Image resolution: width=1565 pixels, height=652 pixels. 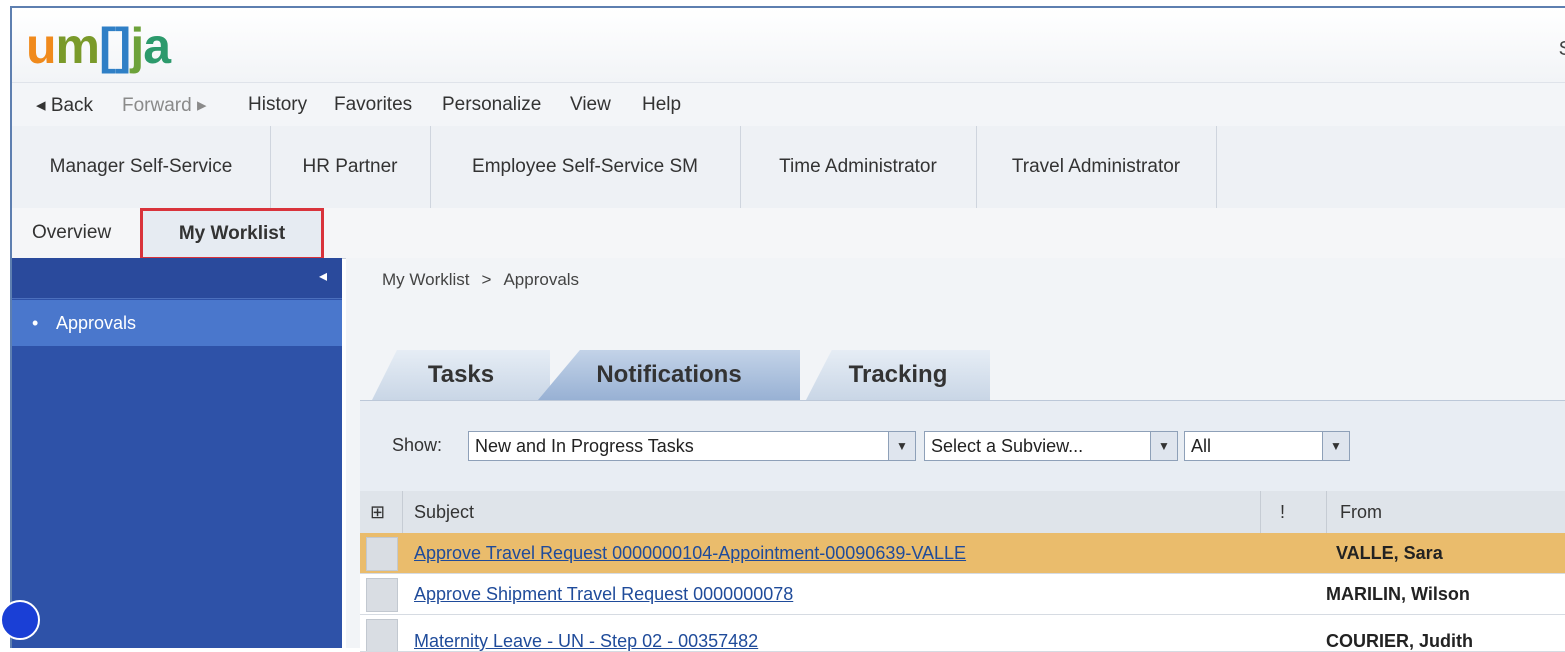 What do you see at coordinates (788, 234) in the screenshot?
I see `sub-navigation: Overview My Worklist` at bounding box center [788, 234].